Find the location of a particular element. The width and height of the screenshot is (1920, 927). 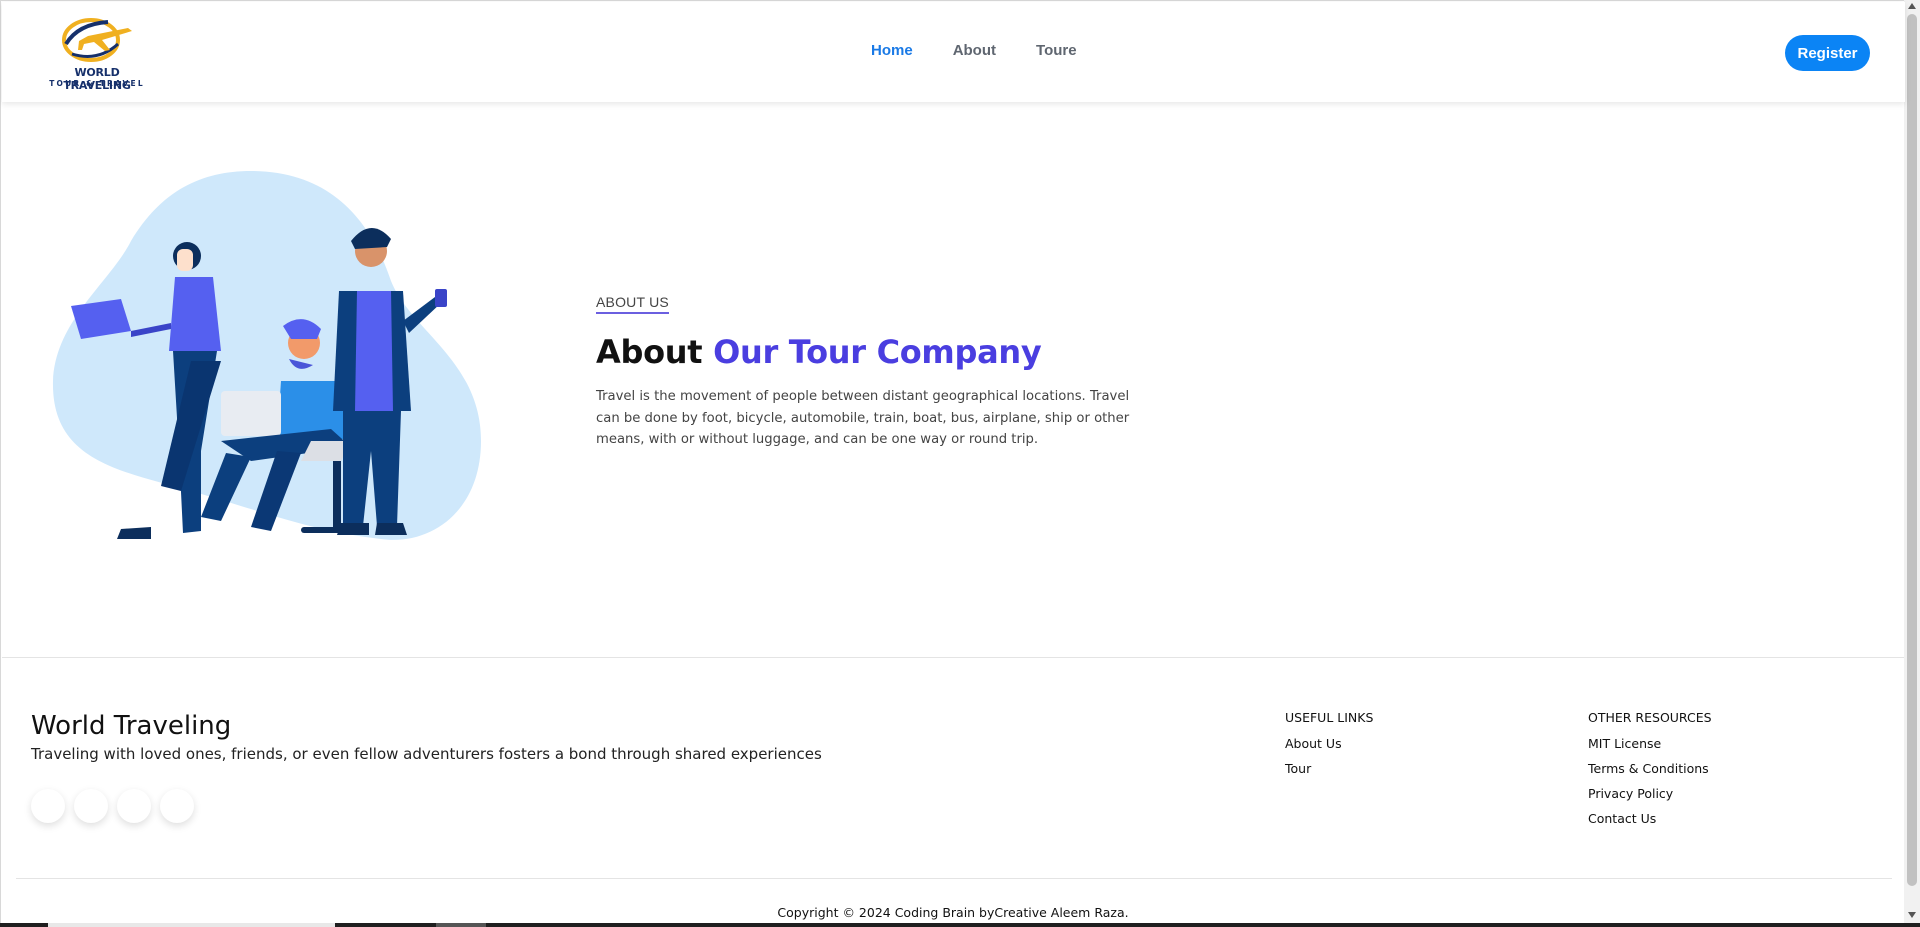

footer-link-contact: Contact Us is located at coordinates (1650, 818).